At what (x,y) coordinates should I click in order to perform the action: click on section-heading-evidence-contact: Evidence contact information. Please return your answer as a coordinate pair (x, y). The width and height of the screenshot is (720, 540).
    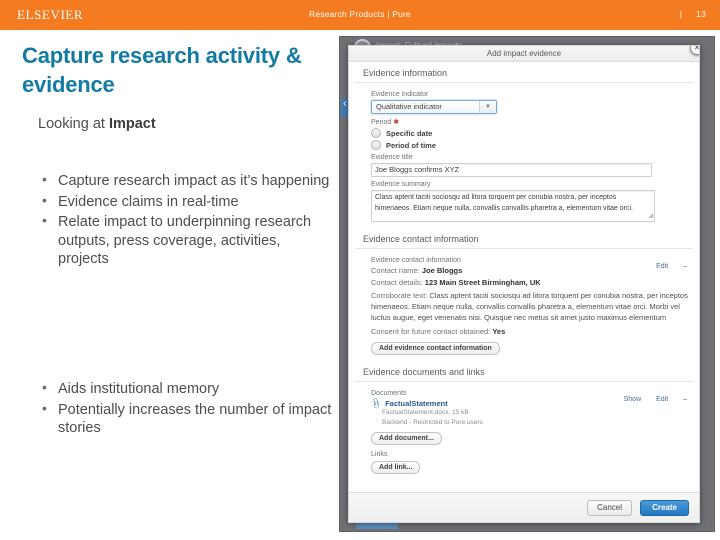
    Looking at the image, I should click on (524, 238).